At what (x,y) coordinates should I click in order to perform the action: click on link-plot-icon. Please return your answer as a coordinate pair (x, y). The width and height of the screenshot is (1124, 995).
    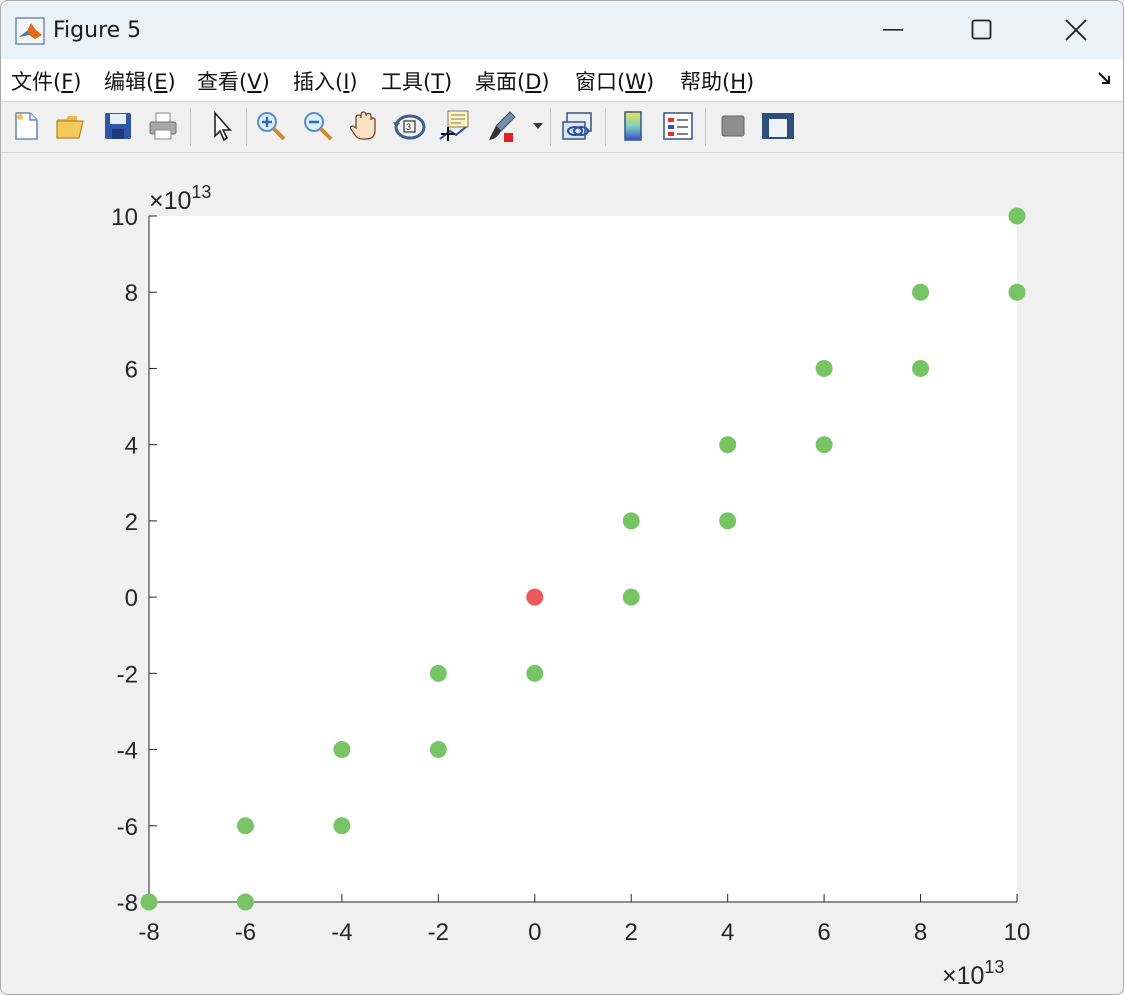
    Looking at the image, I should click on (577, 126).